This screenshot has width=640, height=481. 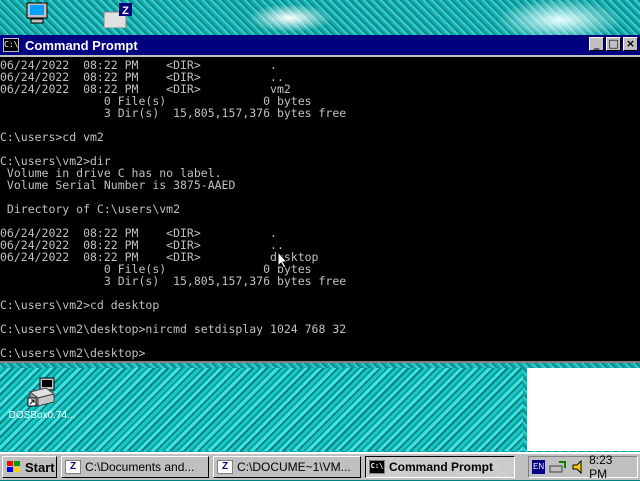 I want to click on speaker-icon, so click(x=580, y=467).